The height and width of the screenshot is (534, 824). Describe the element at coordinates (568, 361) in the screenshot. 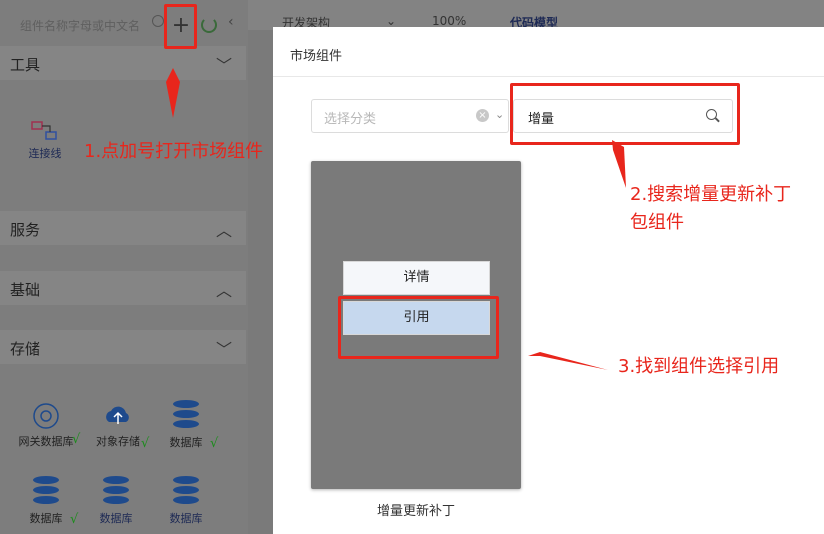

I see `arrow-left-icon` at that location.